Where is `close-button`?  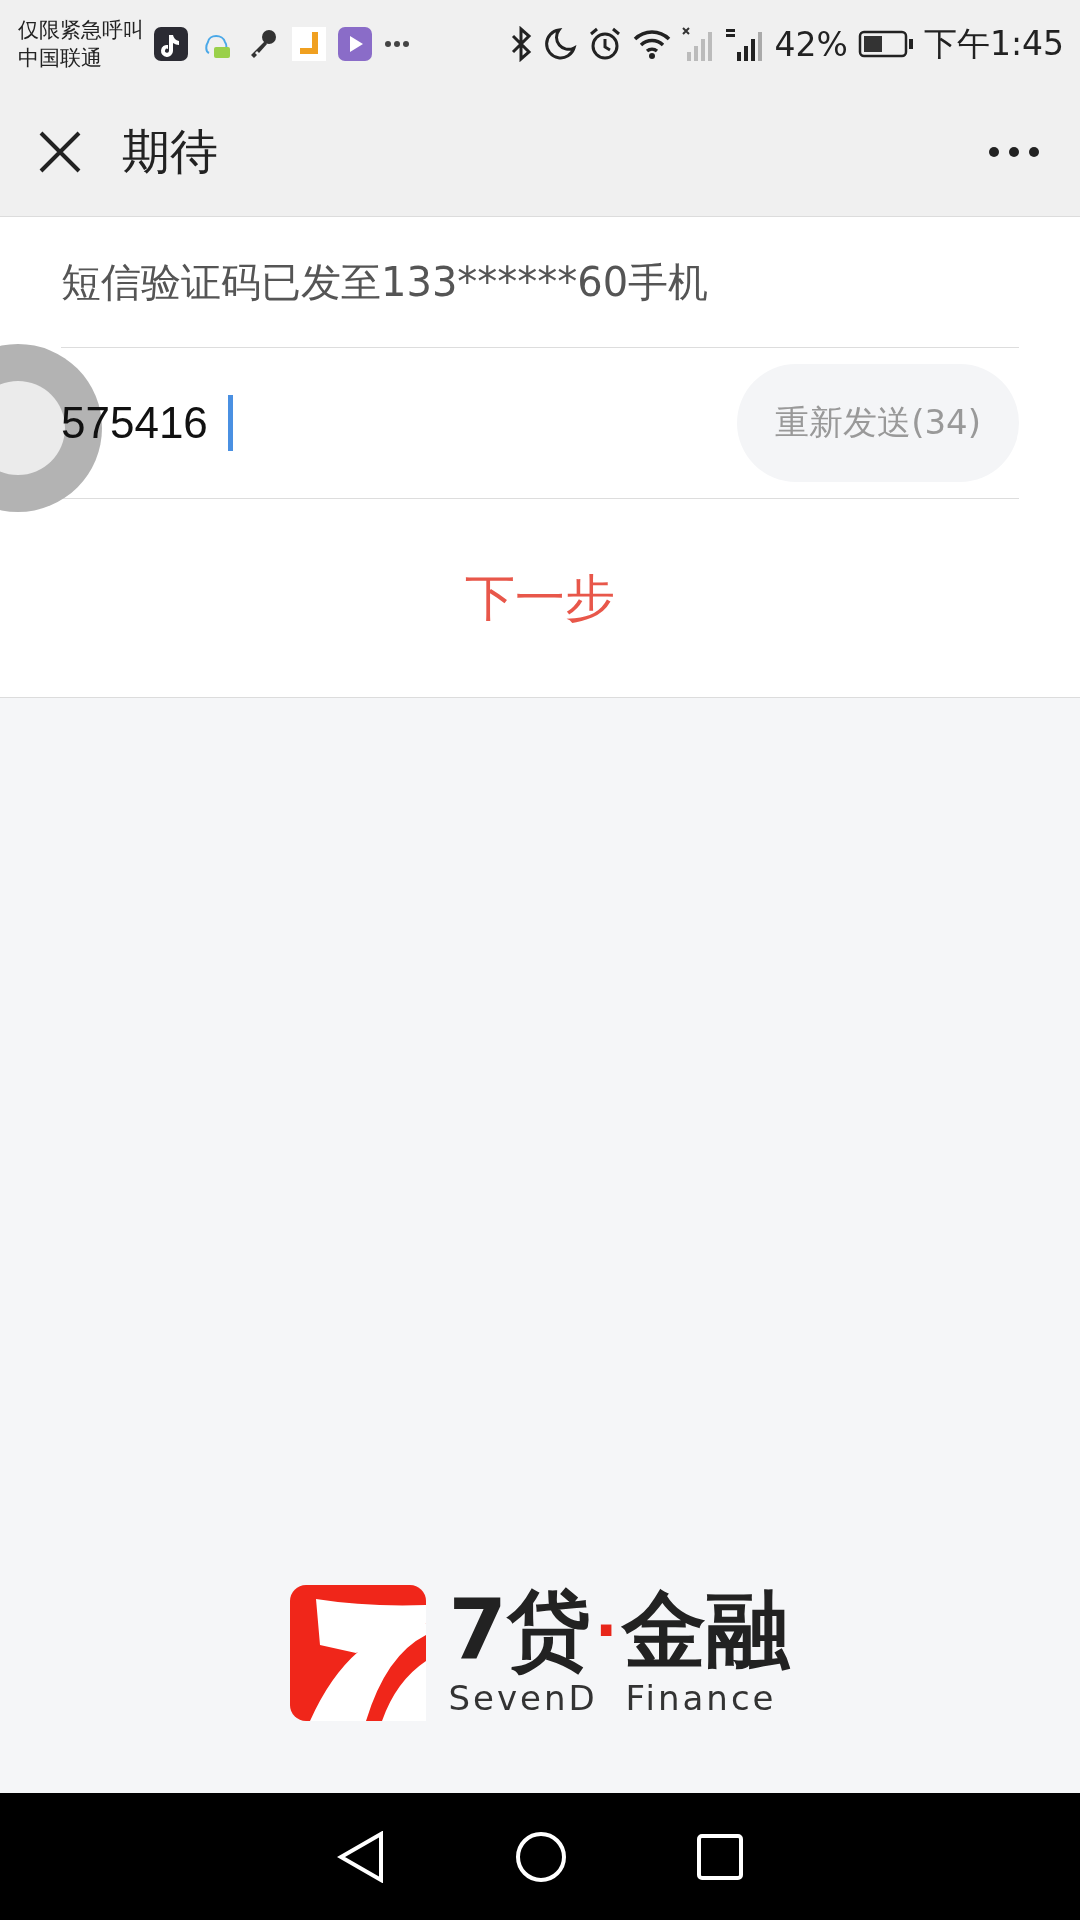 close-button is located at coordinates (60, 152).